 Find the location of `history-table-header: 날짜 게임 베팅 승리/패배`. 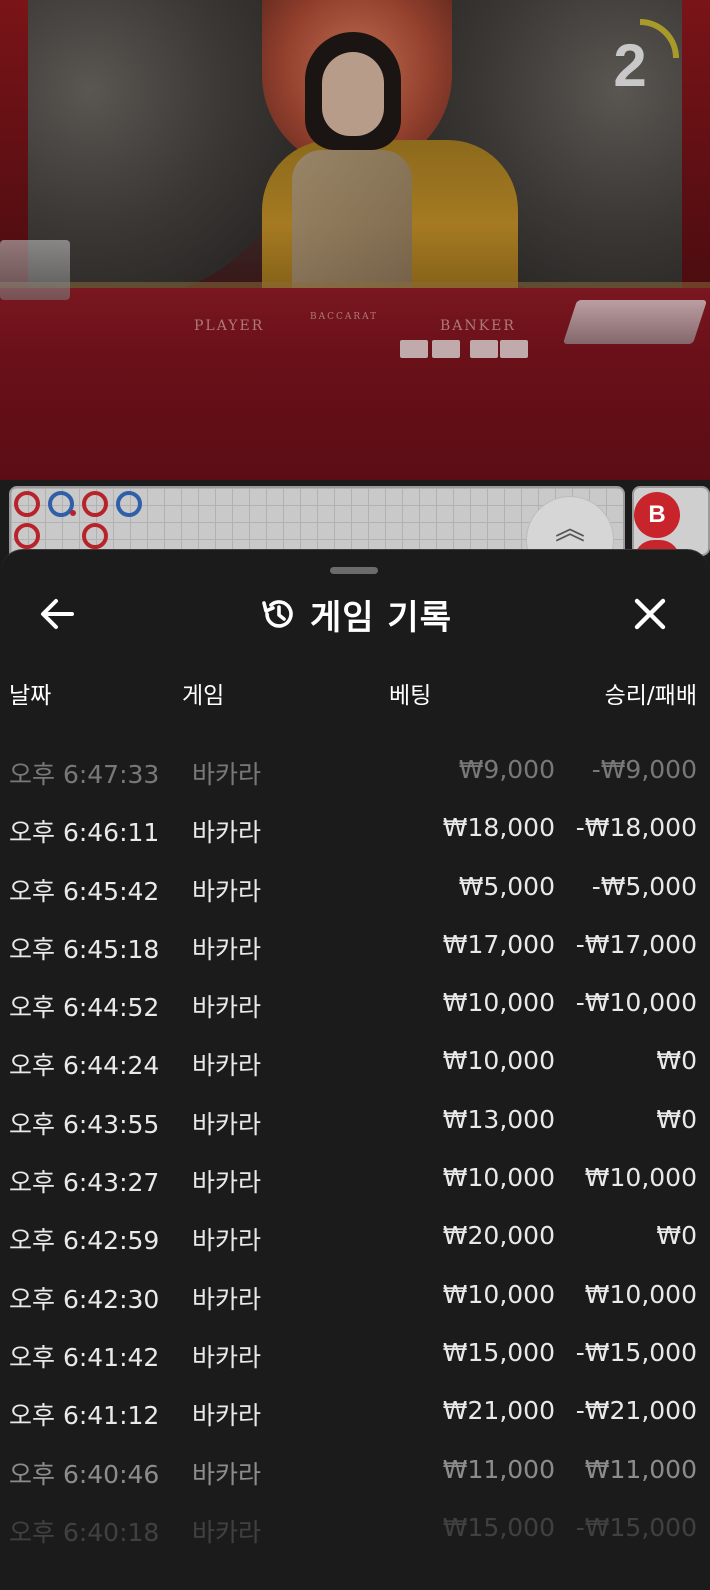

history-table-header: 날짜 게임 베팅 승리/패배 is located at coordinates (355, 696).